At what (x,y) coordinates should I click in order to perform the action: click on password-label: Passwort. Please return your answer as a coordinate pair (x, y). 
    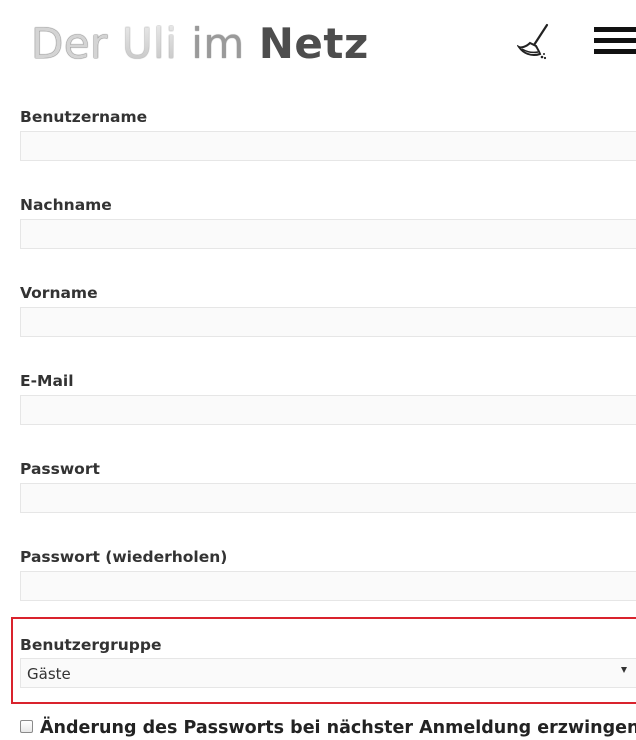
    Looking at the image, I should click on (60, 469).